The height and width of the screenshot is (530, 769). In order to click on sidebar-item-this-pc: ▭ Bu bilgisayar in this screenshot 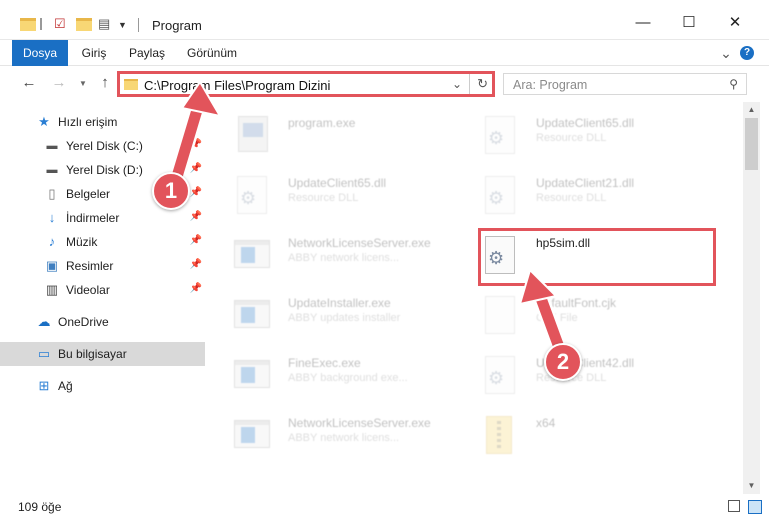, I will do `click(102, 354)`.